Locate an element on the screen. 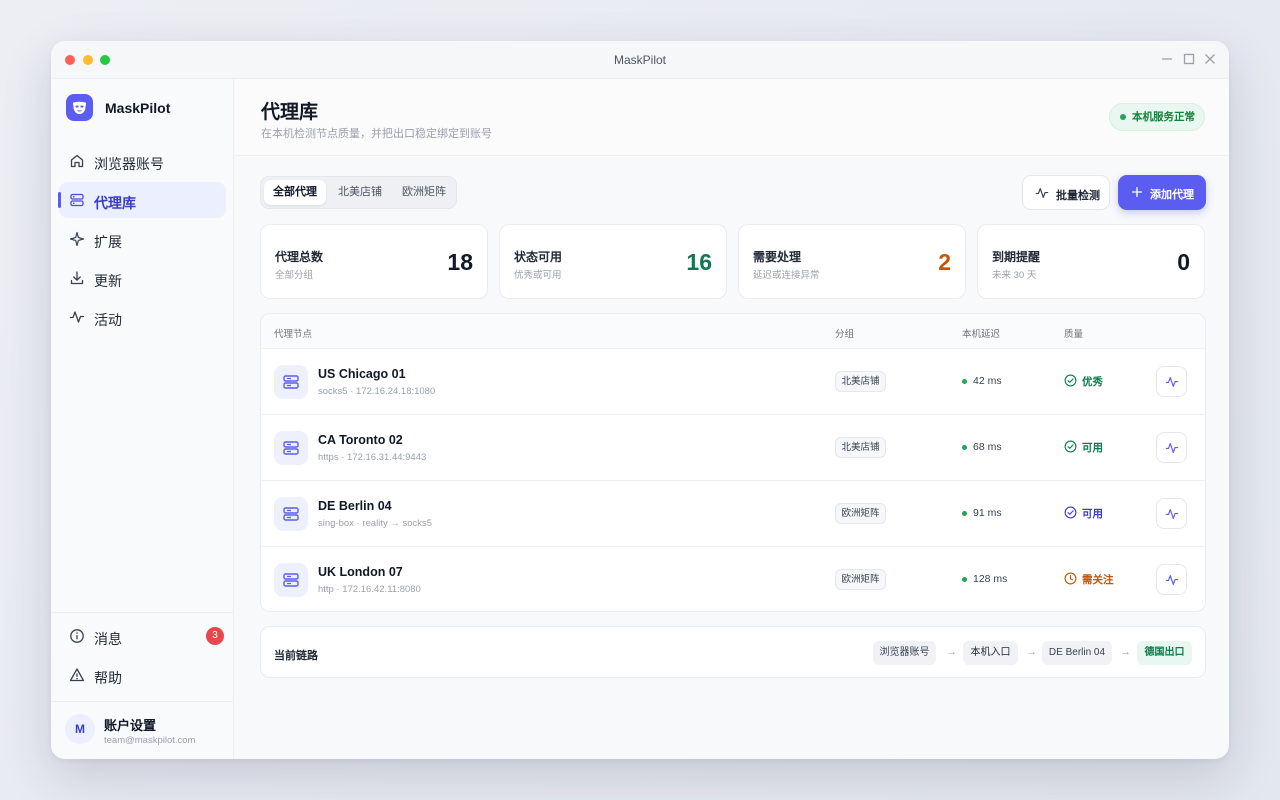 The width and height of the screenshot is (1280, 800). sidebar-item-extensions: 扩展 is located at coordinates (142, 239).